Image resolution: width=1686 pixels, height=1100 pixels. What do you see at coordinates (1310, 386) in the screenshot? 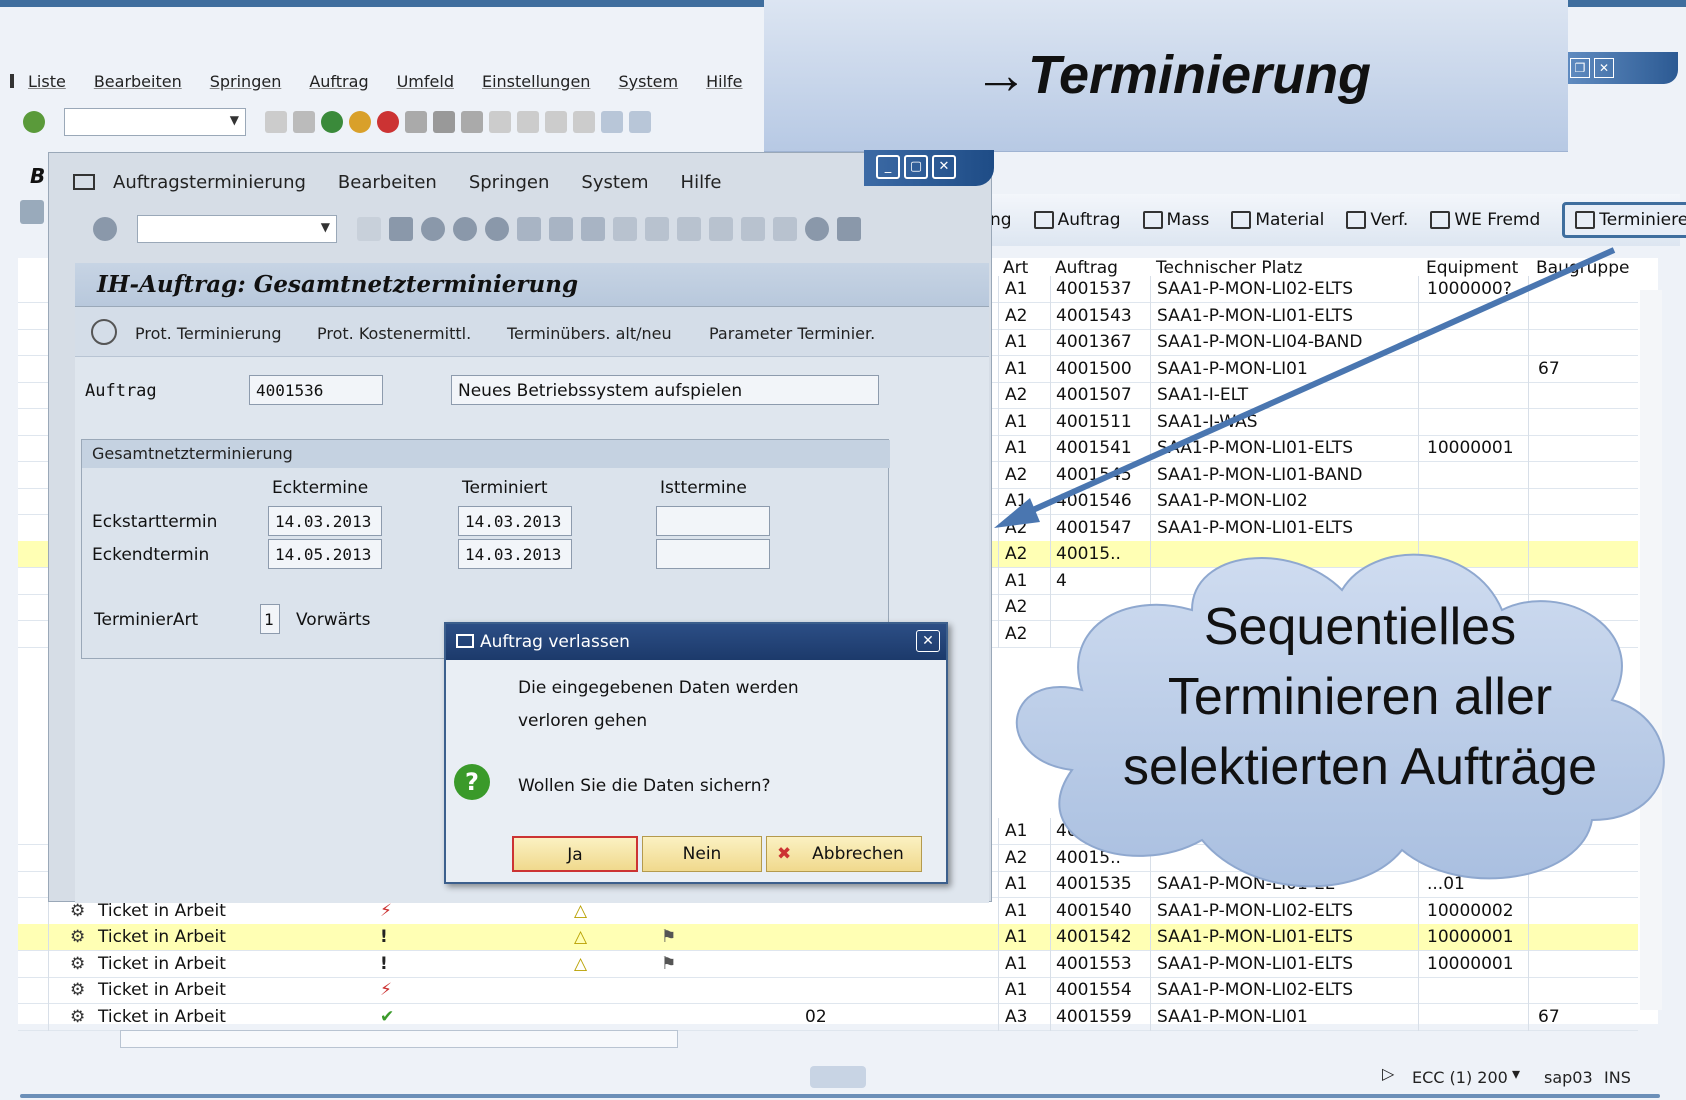
I see `arrow-line` at bounding box center [1310, 386].